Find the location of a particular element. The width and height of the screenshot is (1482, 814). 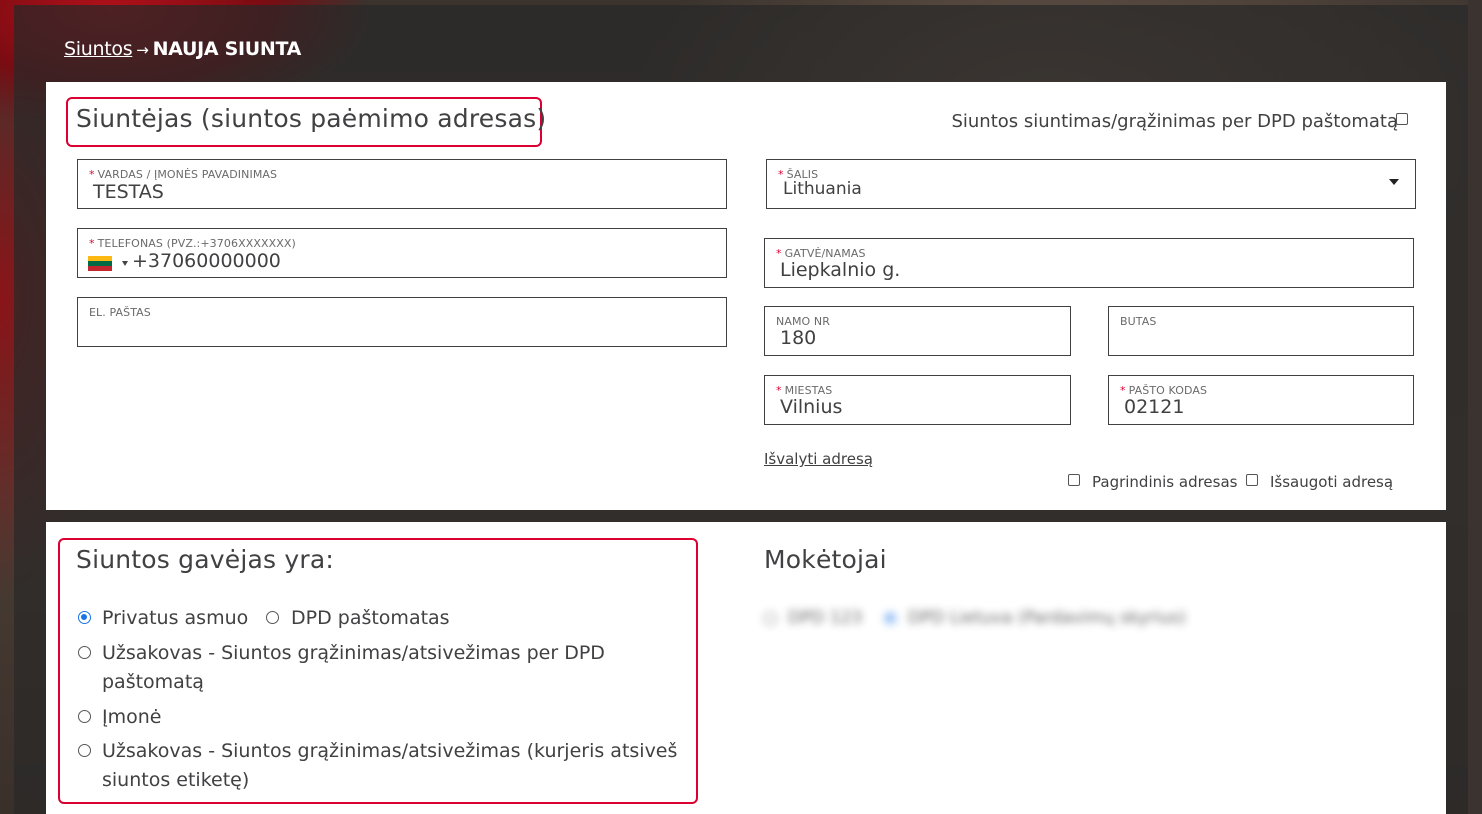

radio-label-payer-dpd-lietuva: DPD Lietuva (Pardavimų skyrius) is located at coordinates (1047, 618).